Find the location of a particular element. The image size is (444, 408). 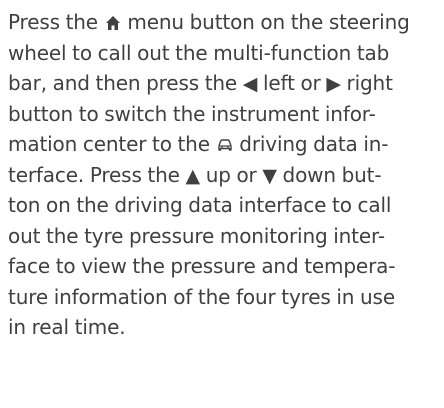

text-line-6: terface. Press the ▲ up or ▼ down but- is located at coordinates (222, 175).